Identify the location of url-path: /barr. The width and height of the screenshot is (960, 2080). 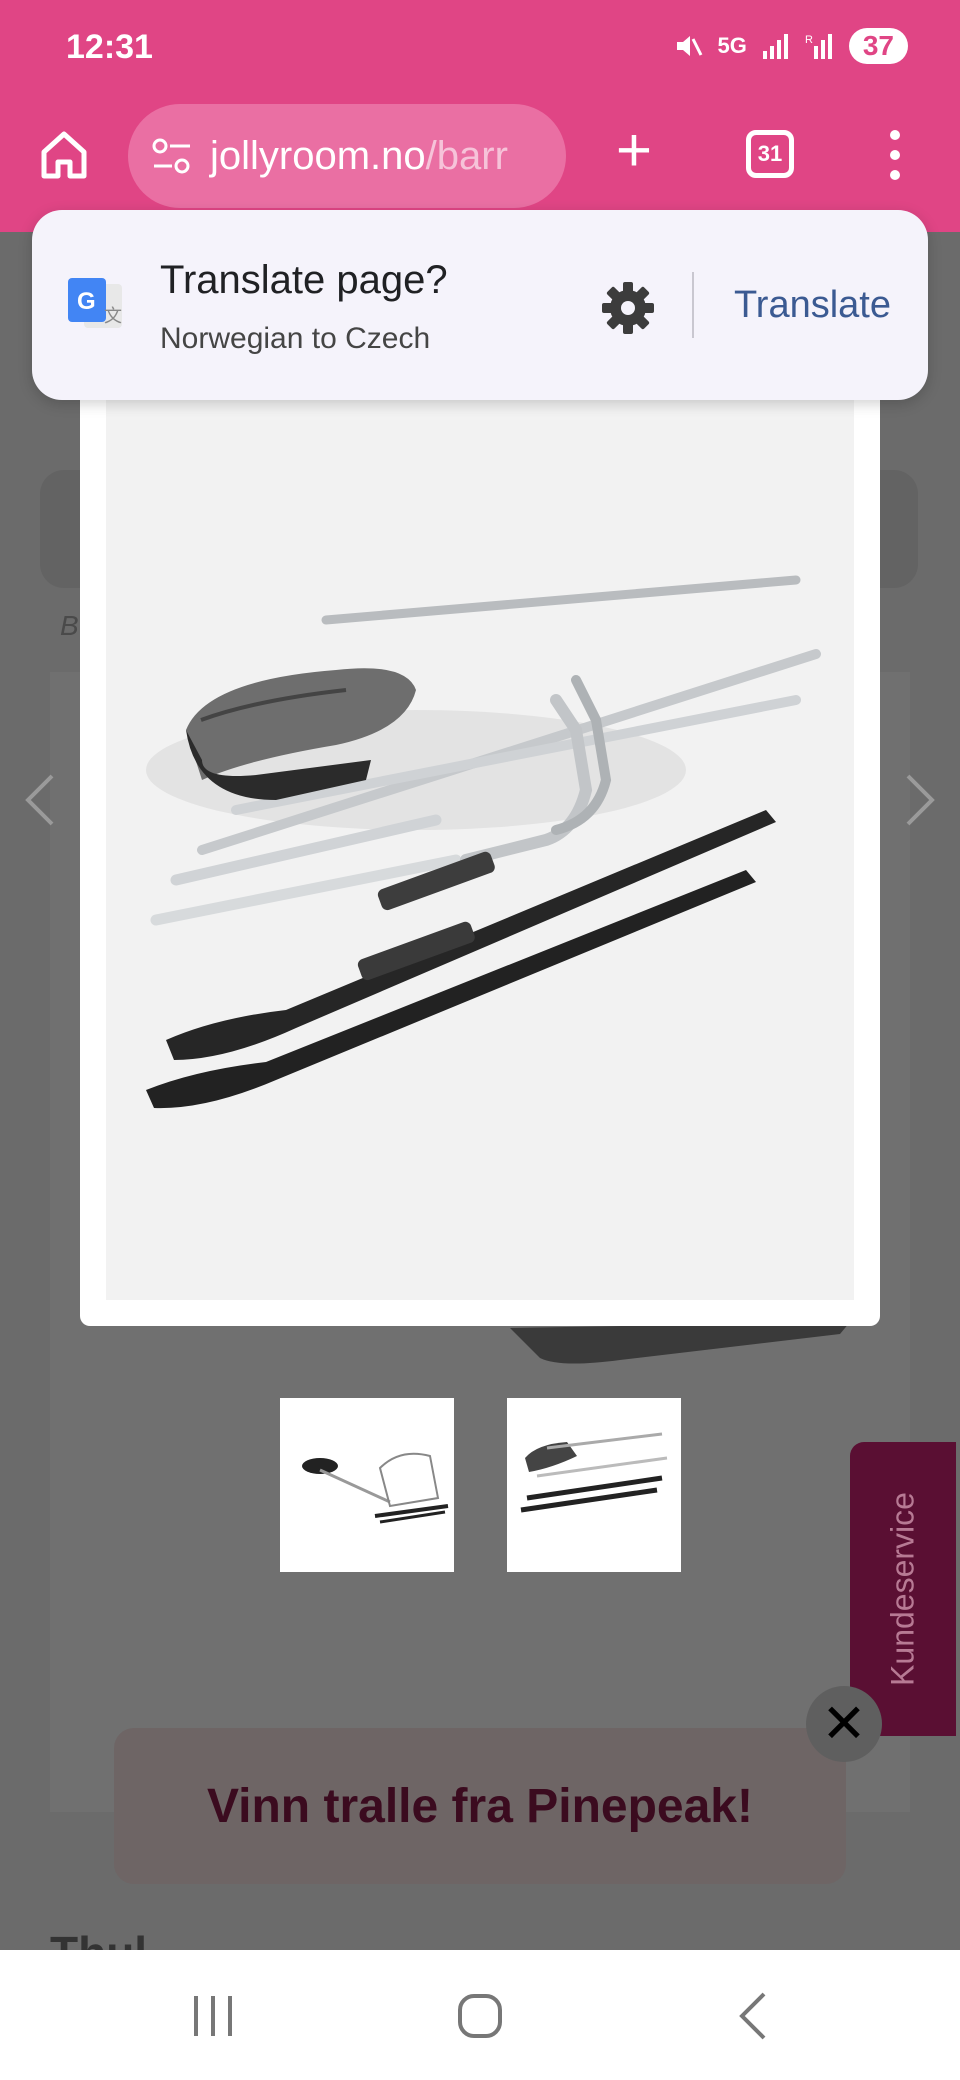
(466, 155).